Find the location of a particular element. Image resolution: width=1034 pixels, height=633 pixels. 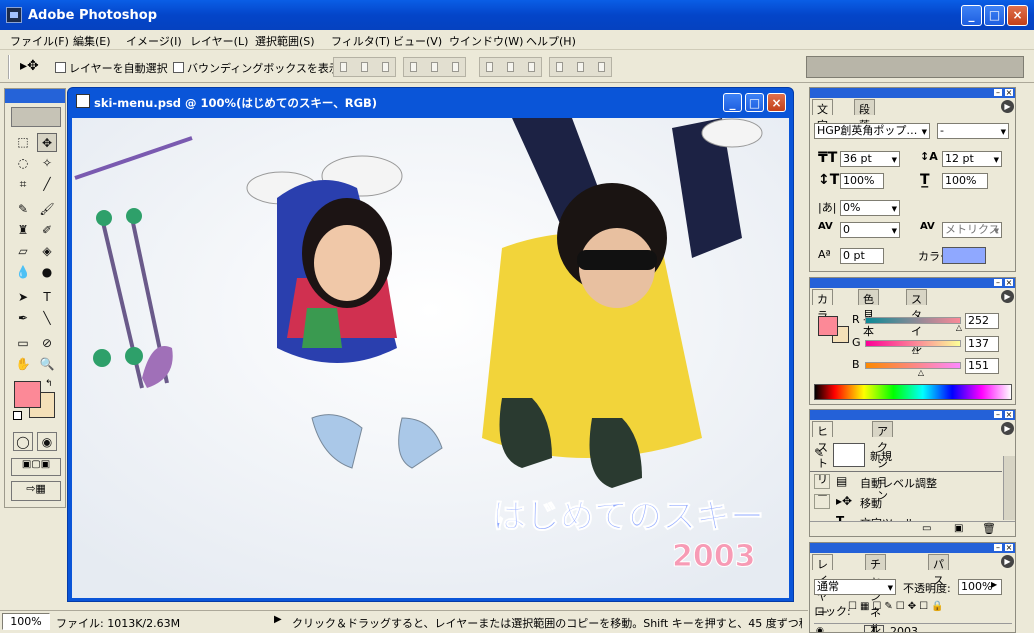

photoshop-app-icon is located at coordinates (14, 15).